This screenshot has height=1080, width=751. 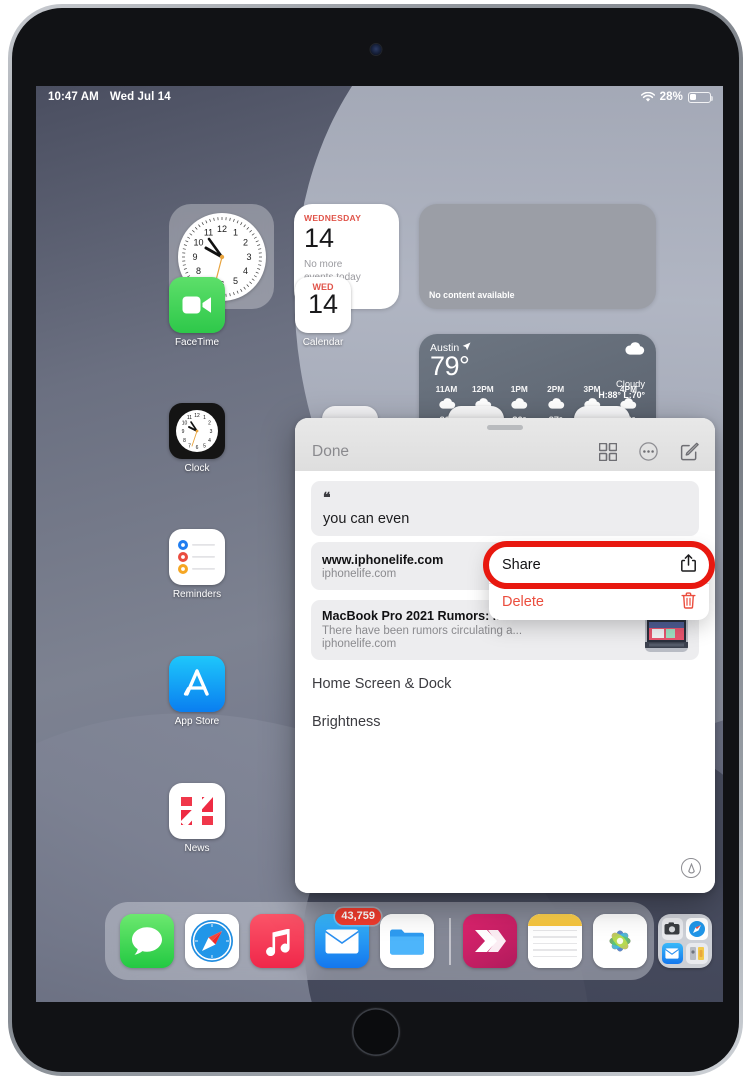 I want to click on quote-card: ❝ you can even, so click(x=505, y=508).